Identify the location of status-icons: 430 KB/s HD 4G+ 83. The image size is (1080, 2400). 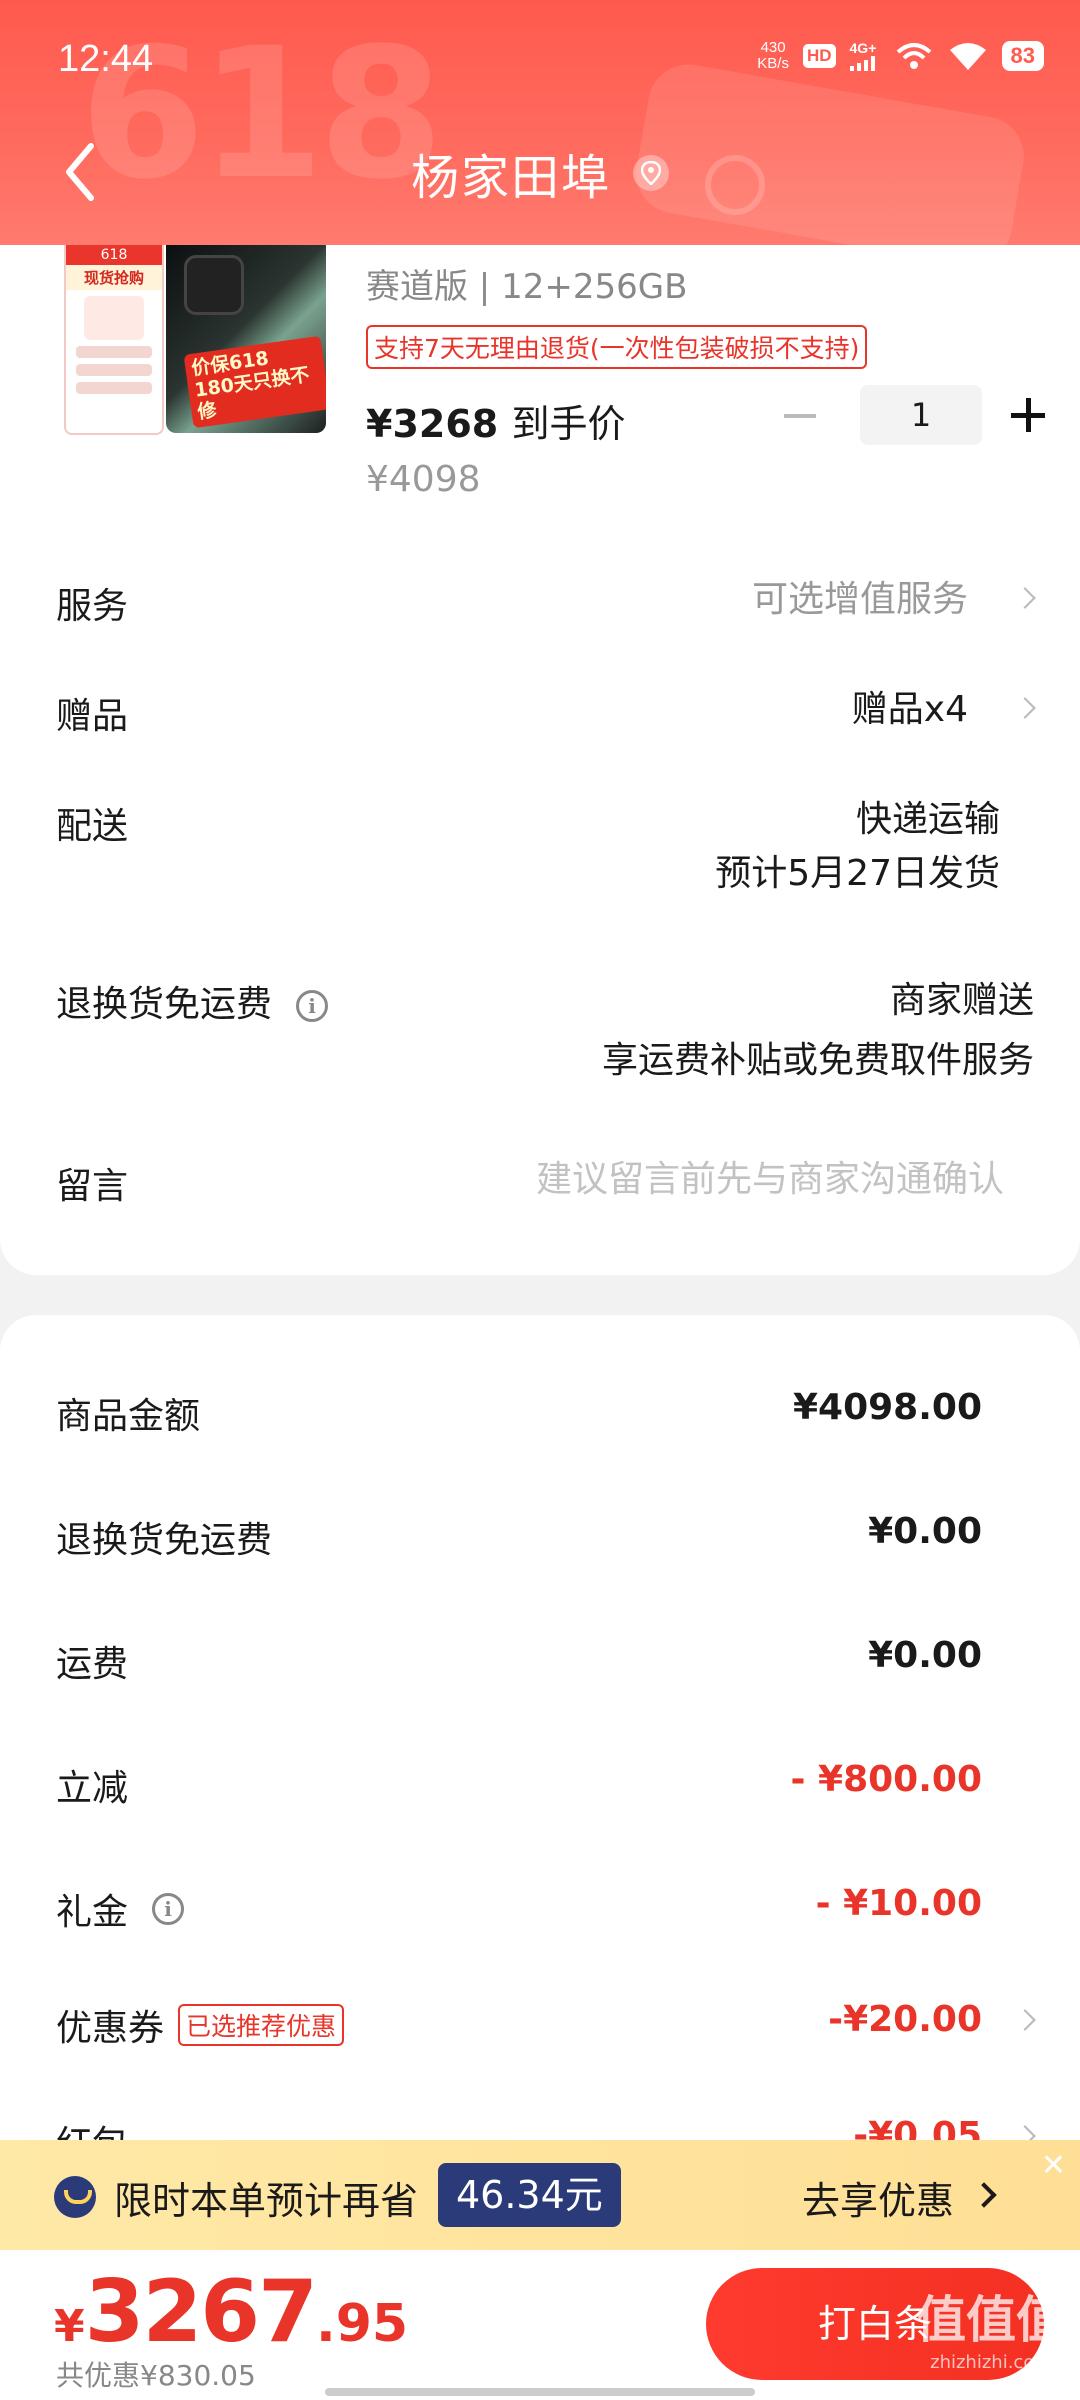
(900, 56).